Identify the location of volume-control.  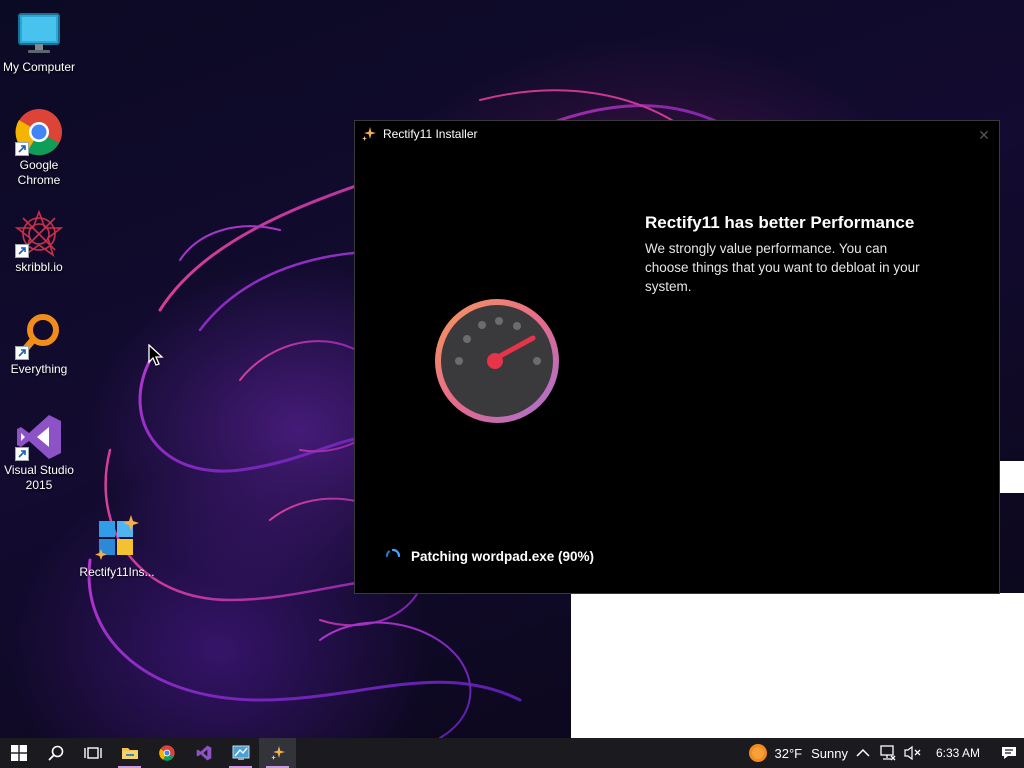
(913, 753).